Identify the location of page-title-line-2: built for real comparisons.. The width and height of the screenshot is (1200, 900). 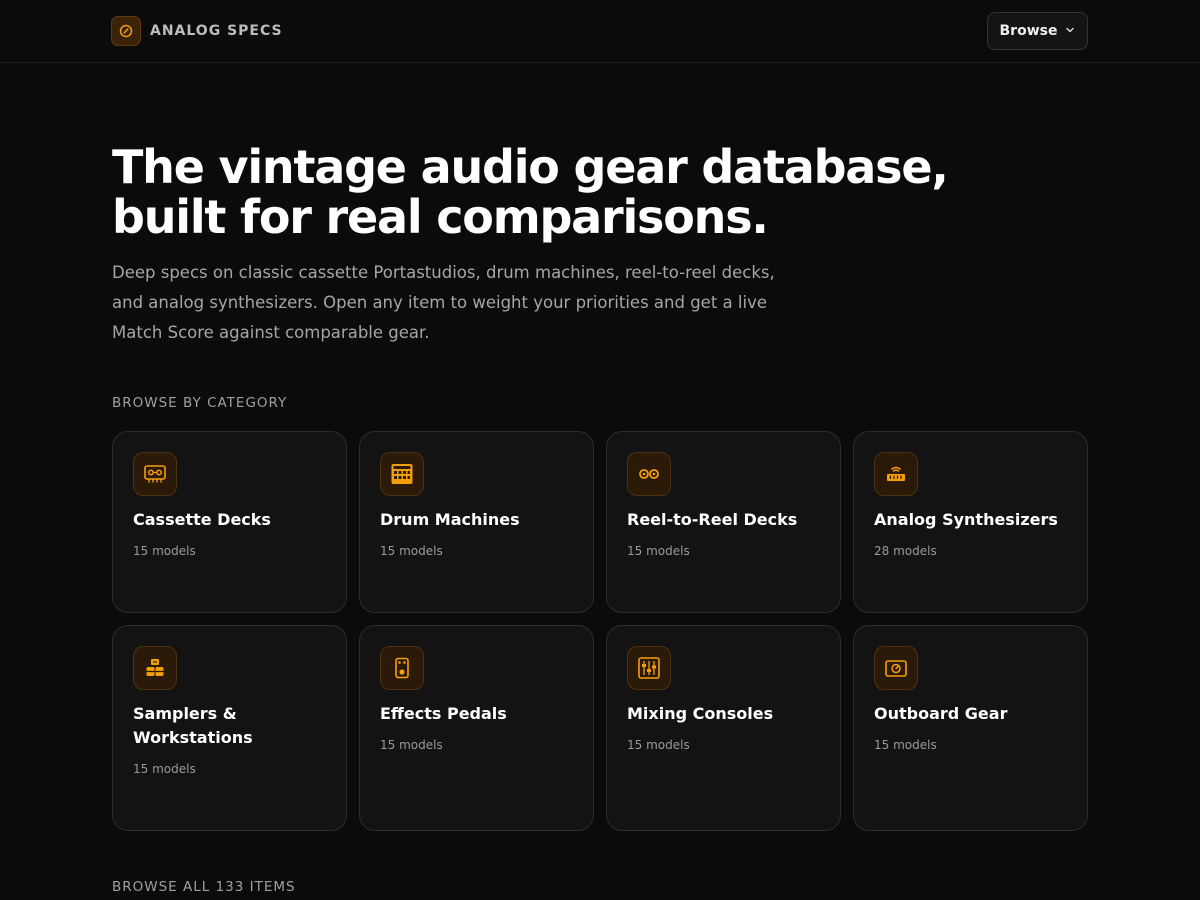
(440, 217).